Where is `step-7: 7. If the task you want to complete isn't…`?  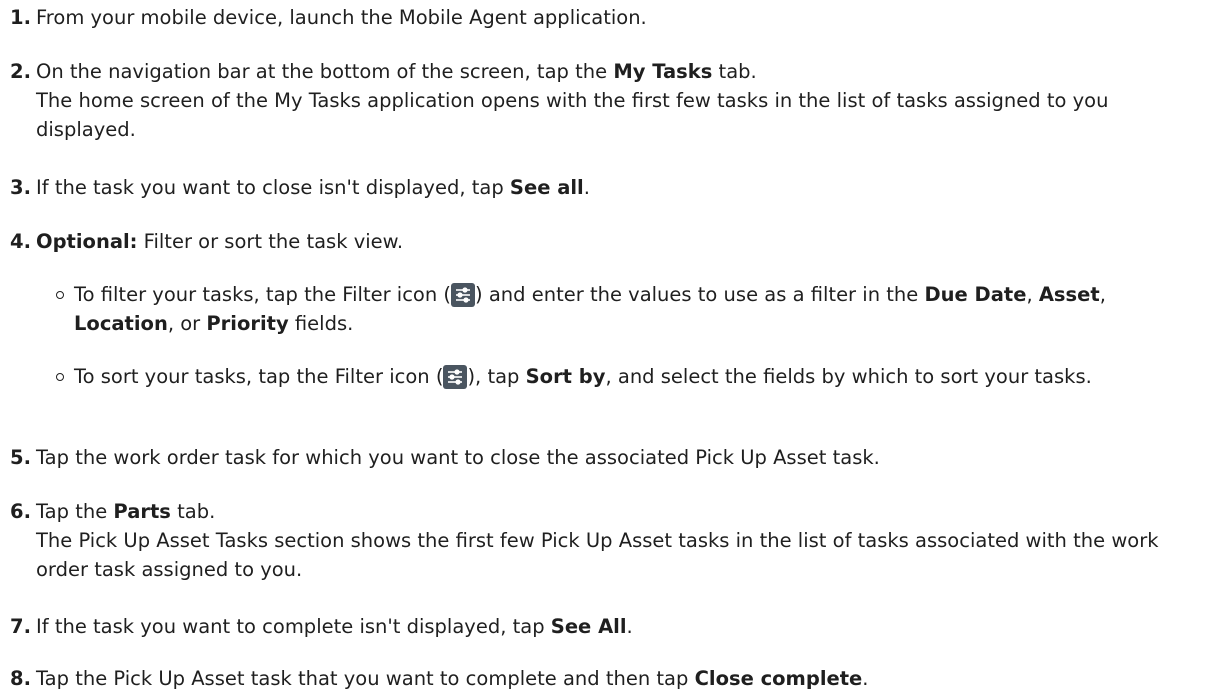 step-7: 7. If the task you want to complete isn't… is located at coordinates (604, 626).